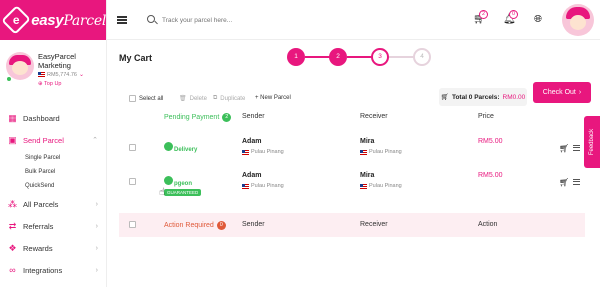 Image resolution: width=600 pixels, height=287 pixels. Describe the element at coordinates (16, 20) in the screenshot. I see `logo-mark-icon: e` at that location.